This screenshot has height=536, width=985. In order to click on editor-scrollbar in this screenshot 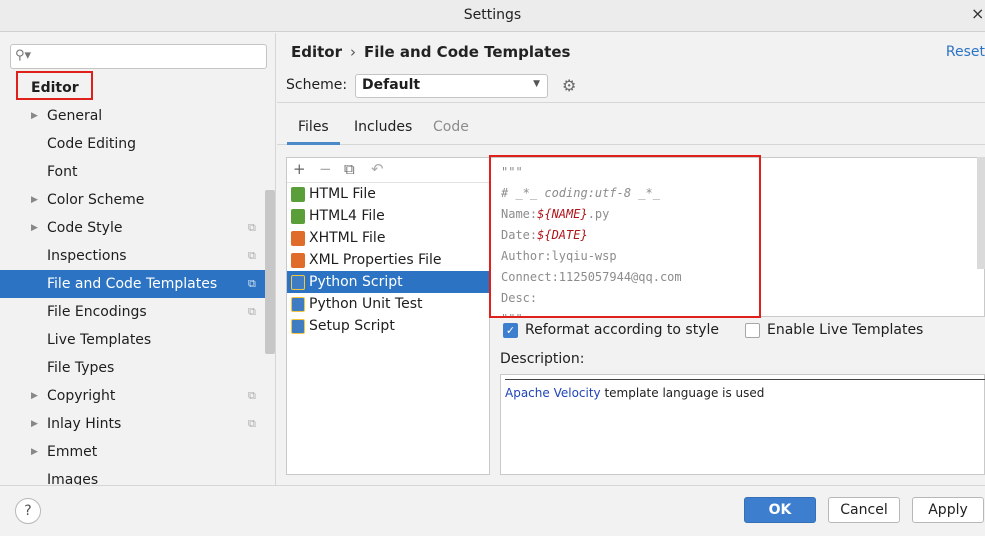, I will do `click(981, 213)`.